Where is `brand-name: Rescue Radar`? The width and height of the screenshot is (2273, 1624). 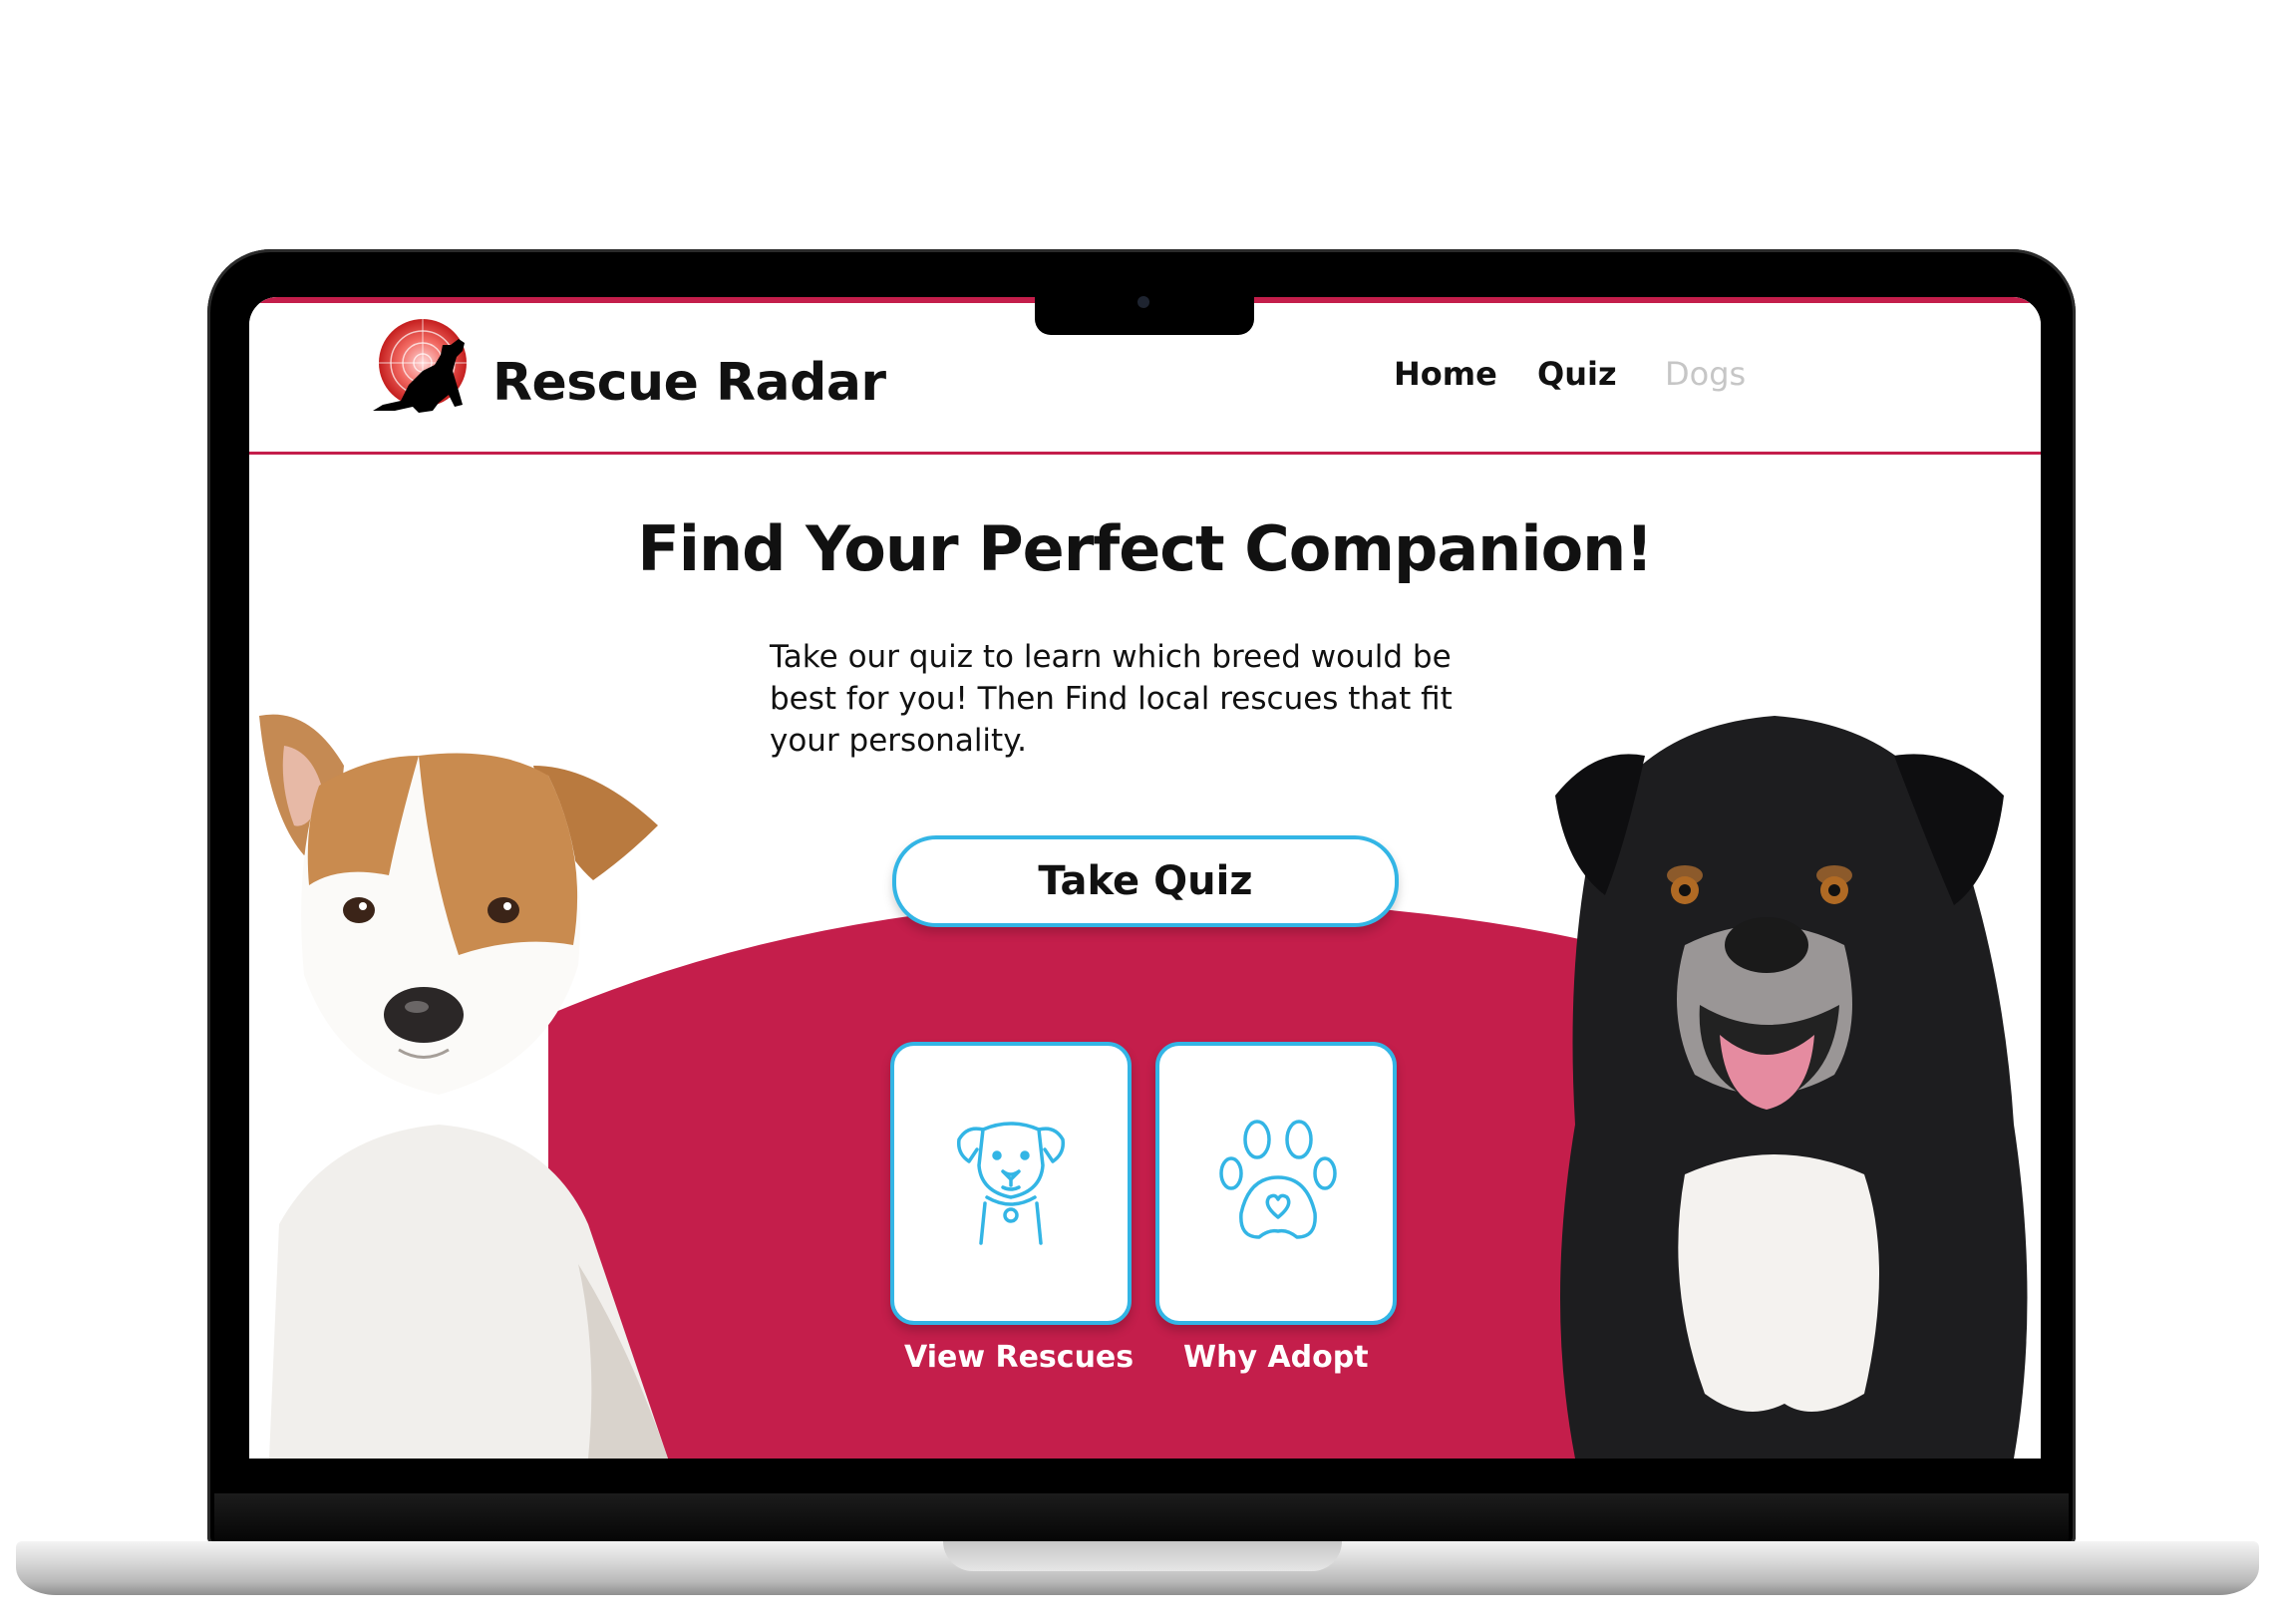
brand-name: Rescue Radar is located at coordinates (689, 383).